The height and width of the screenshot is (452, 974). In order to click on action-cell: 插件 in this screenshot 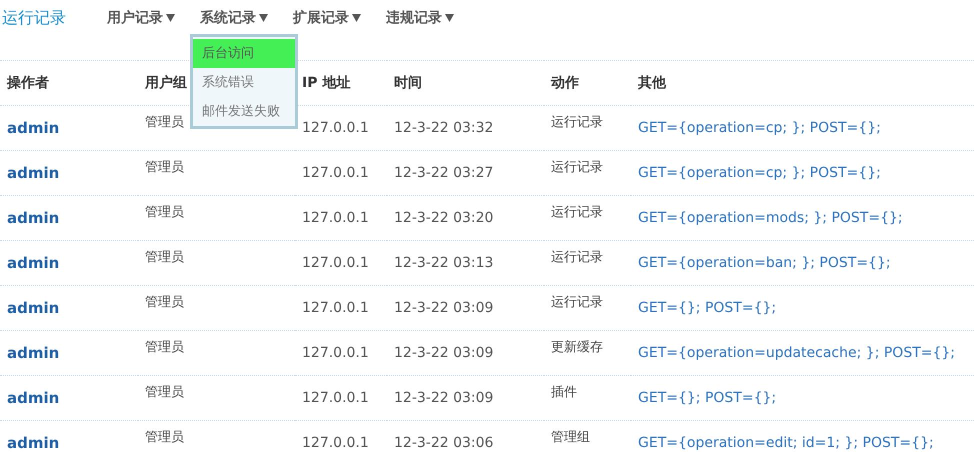, I will do `click(564, 392)`.